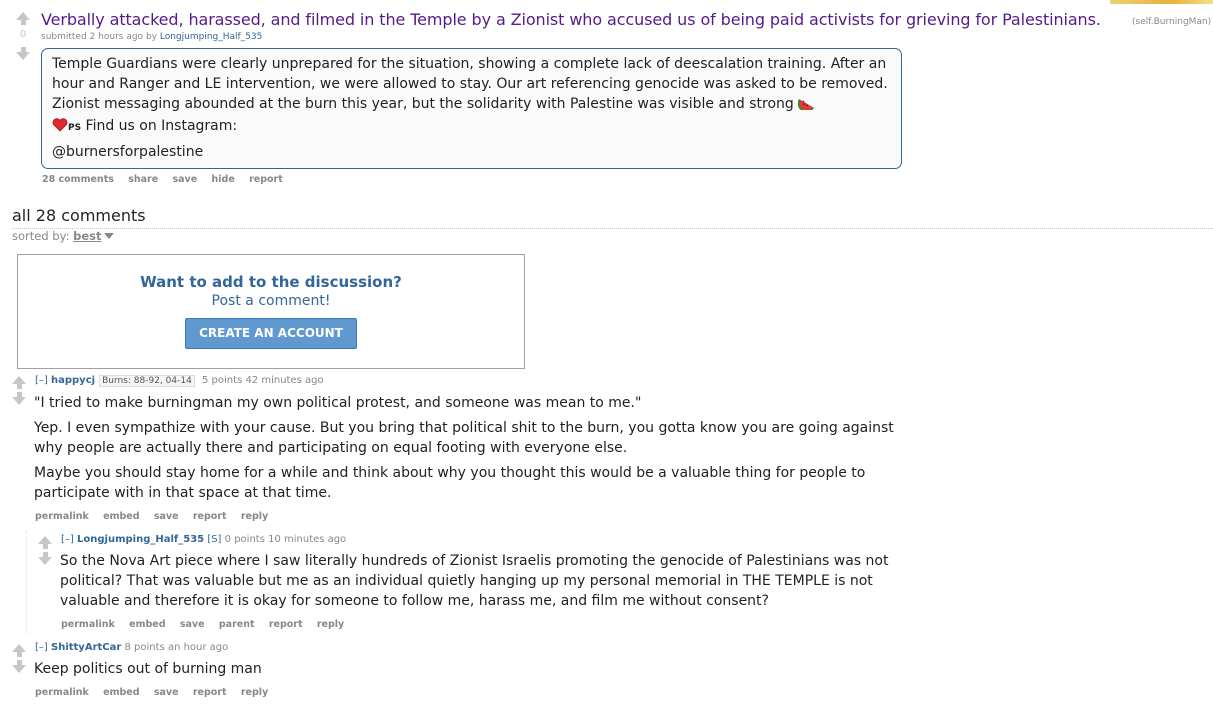 The height and width of the screenshot is (711, 1213). What do you see at coordinates (1161, 2) in the screenshot?
I see `top-edge-strip` at bounding box center [1161, 2].